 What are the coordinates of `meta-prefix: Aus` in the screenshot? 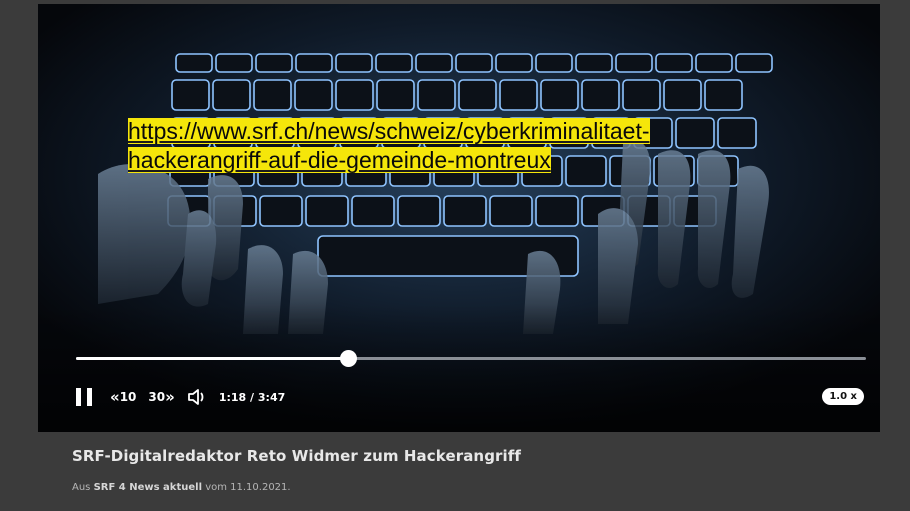 It's located at (81, 487).